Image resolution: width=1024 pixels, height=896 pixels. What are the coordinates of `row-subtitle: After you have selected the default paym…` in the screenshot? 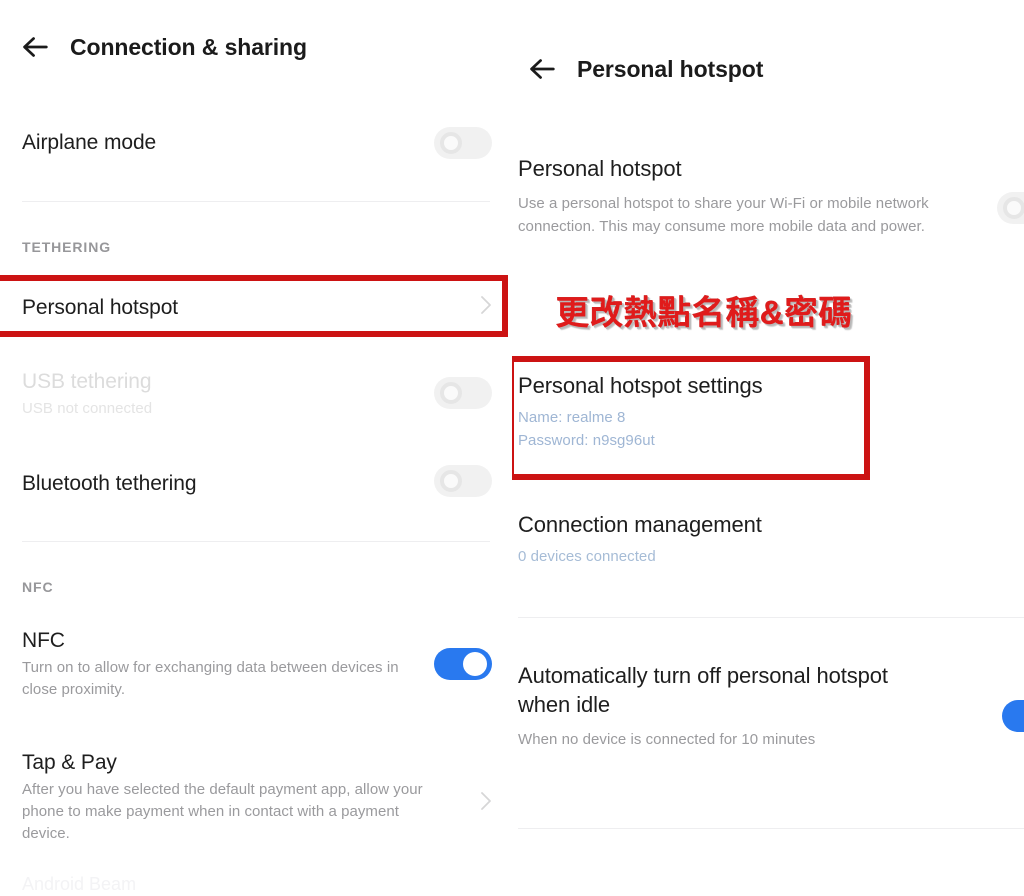 It's located at (222, 811).